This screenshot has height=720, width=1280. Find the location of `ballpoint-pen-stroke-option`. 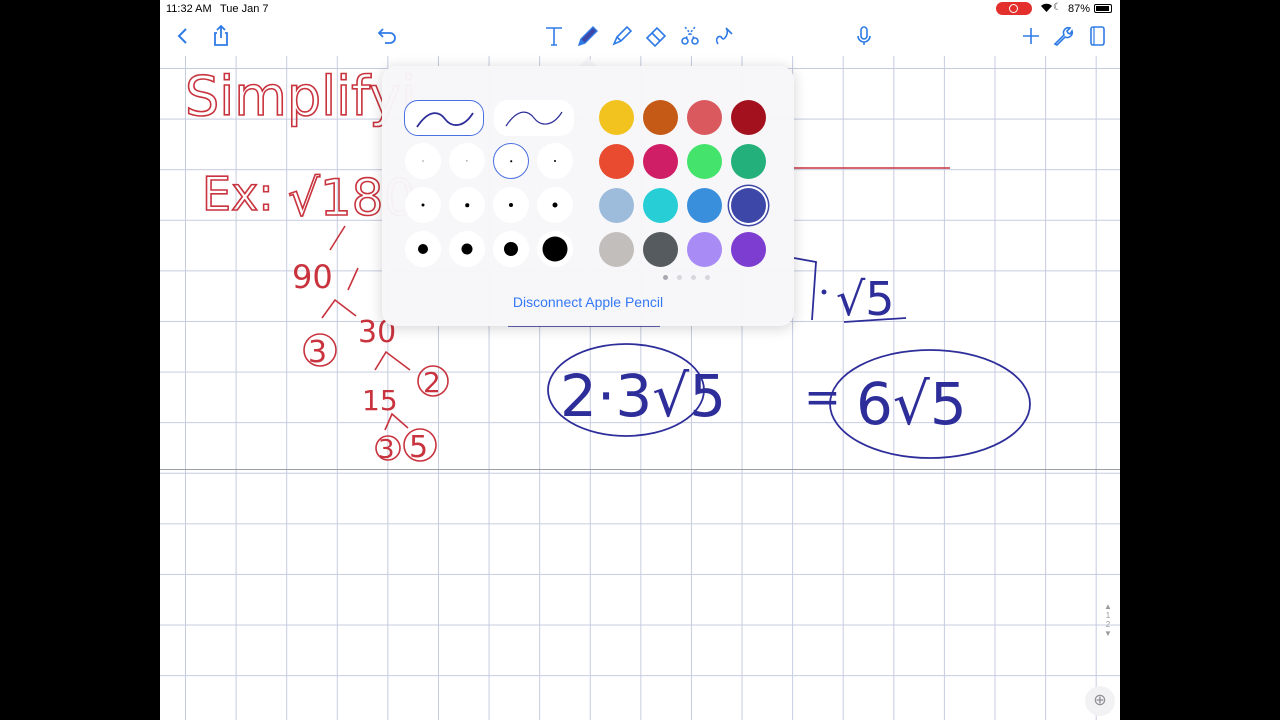

ballpoint-pen-stroke-option is located at coordinates (534, 118).